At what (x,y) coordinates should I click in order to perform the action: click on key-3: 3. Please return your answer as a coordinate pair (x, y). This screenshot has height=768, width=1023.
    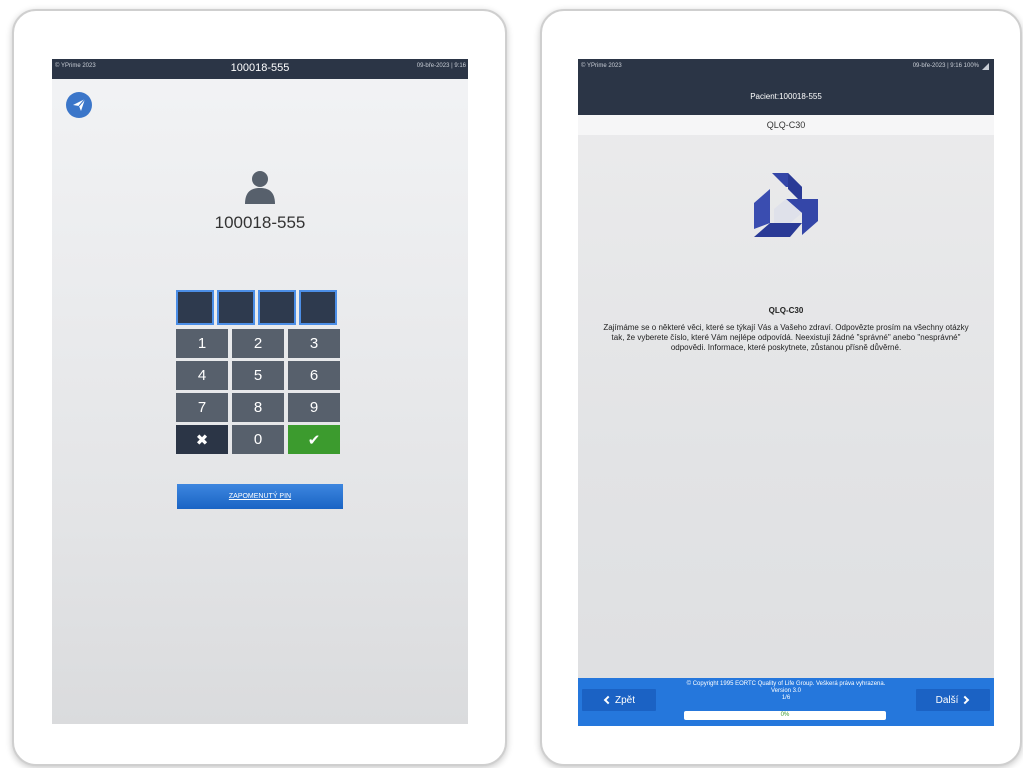
    Looking at the image, I should click on (314, 343).